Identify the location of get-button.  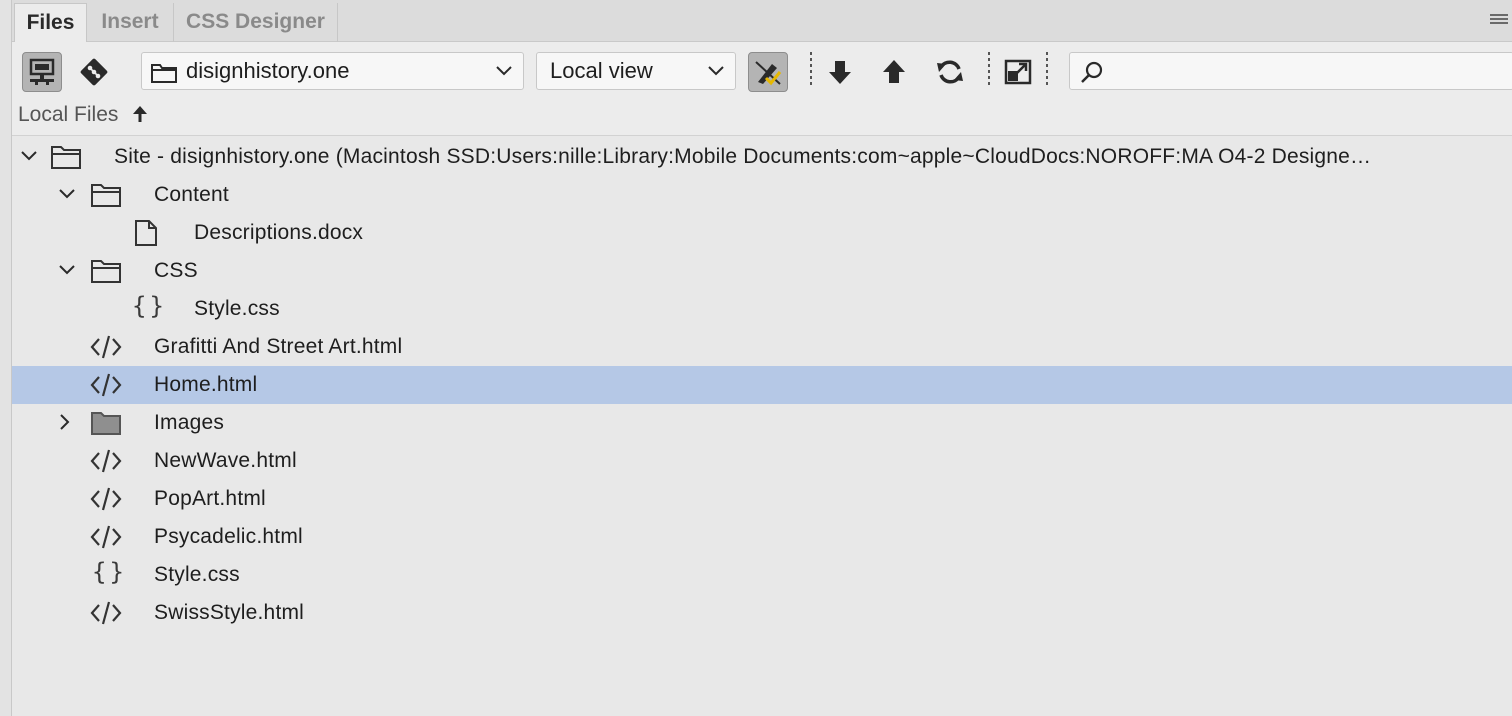
(840, 72).